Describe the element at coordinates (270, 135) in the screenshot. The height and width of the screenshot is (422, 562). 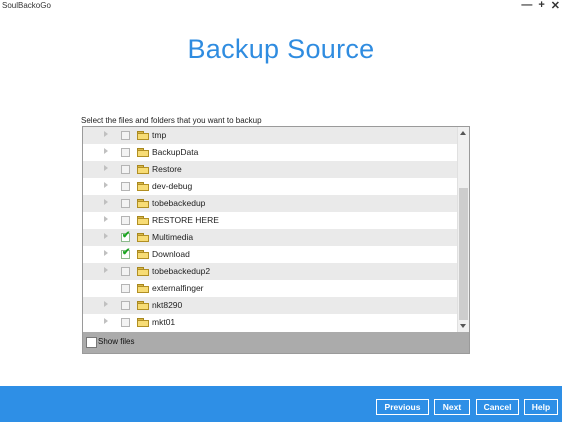
I see `tree-row: ✔ tmp` at that location.